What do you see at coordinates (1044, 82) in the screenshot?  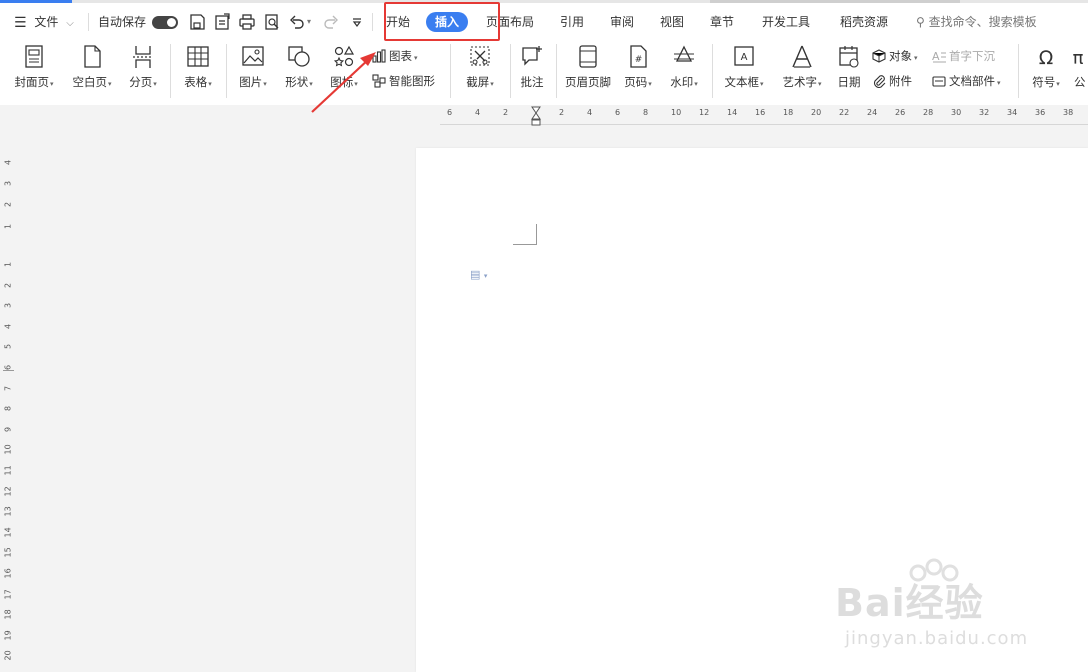 I see `symbol-label: 符号` at bounding box center [1044, 82].